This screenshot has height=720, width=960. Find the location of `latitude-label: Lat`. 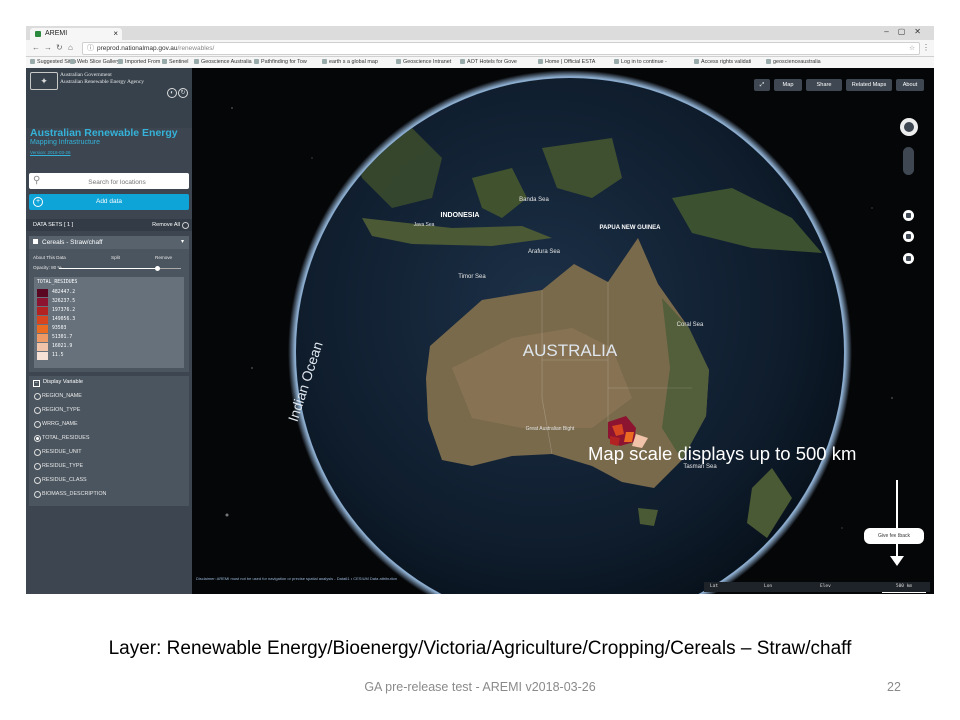

latitude-label: Lat is located at coordinates (714, 586).